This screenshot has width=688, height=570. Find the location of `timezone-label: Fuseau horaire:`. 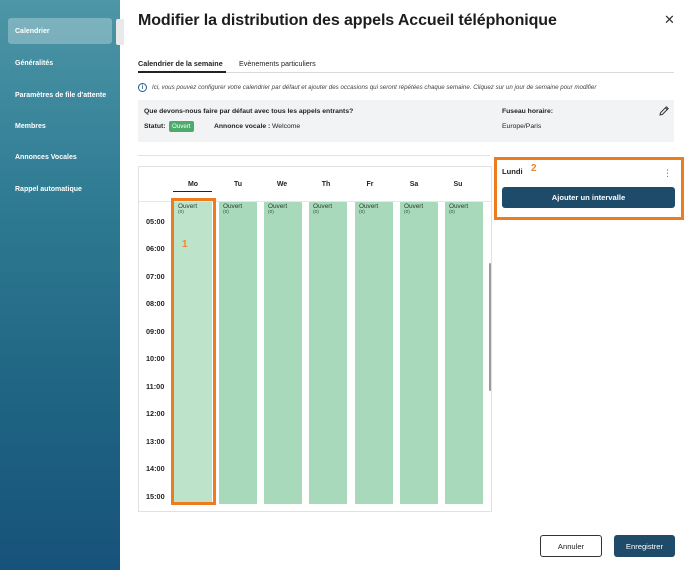

timezone-label: Fuseau horaire: is located at coordinates (527, 111).